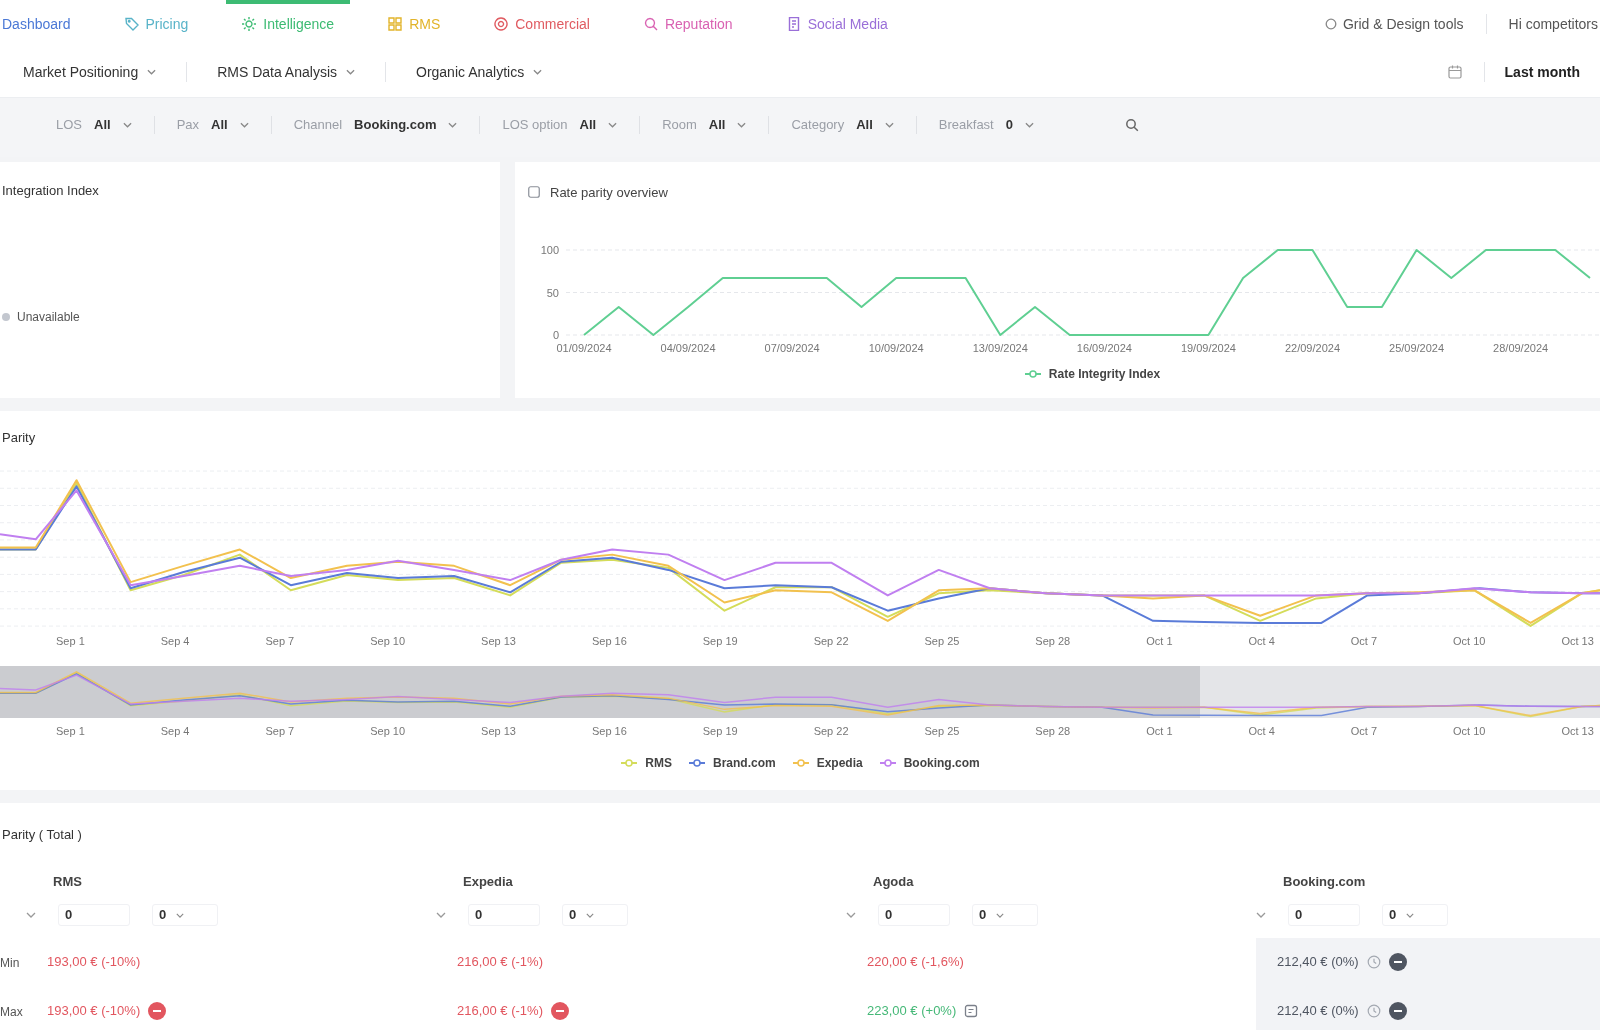 The height and width of the screenshot is (1032, 1600). I want to click on menu-dropdown: Market Positioning, so click(90, 72).